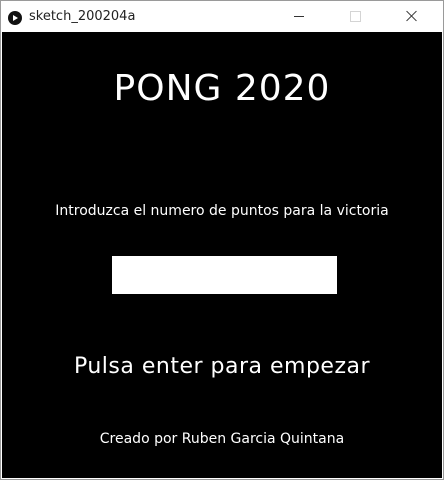 The image size is (444, 480). I want to click on points-input, so click(224, 275).